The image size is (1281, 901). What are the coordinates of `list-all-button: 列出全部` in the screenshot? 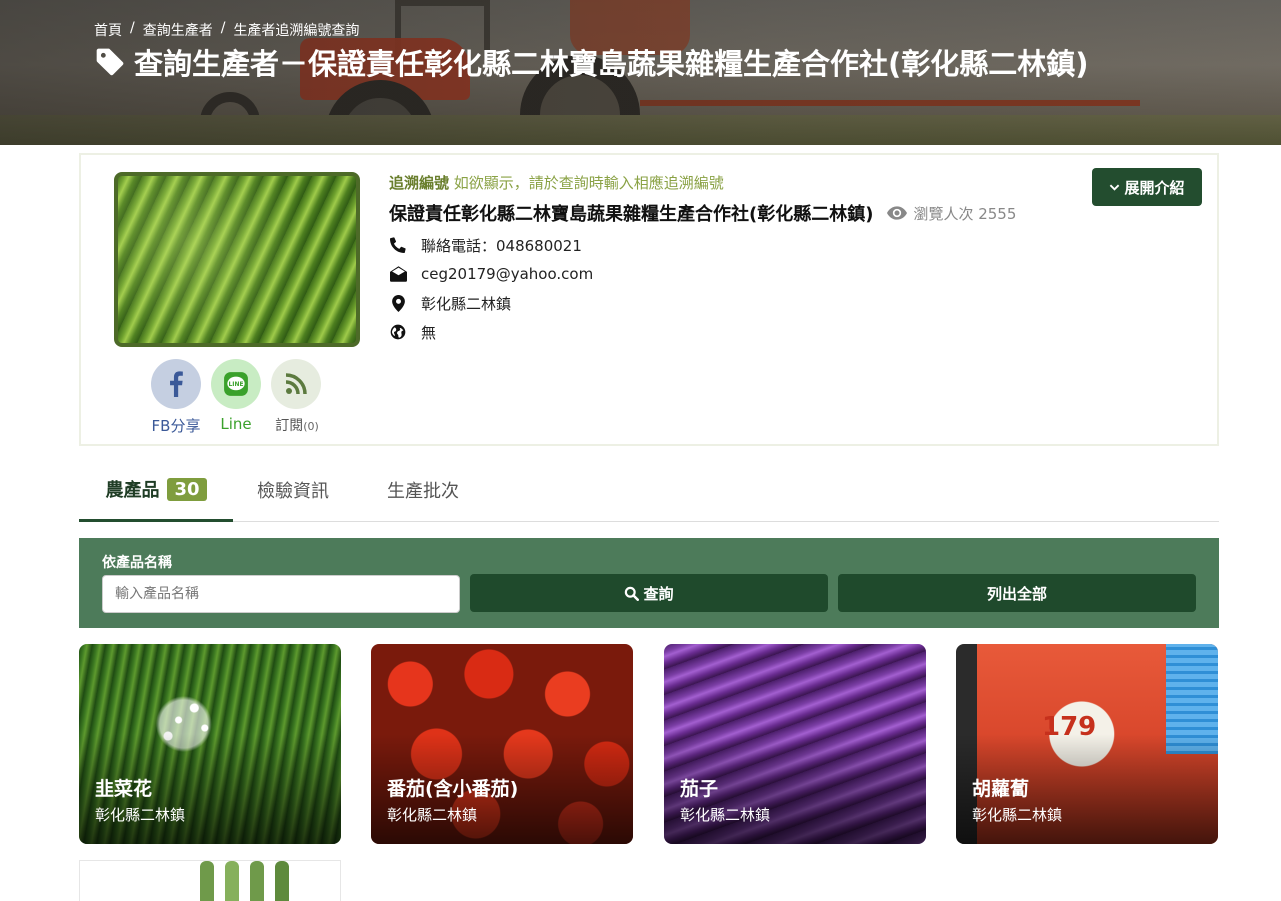 It's located at (1017, 593).